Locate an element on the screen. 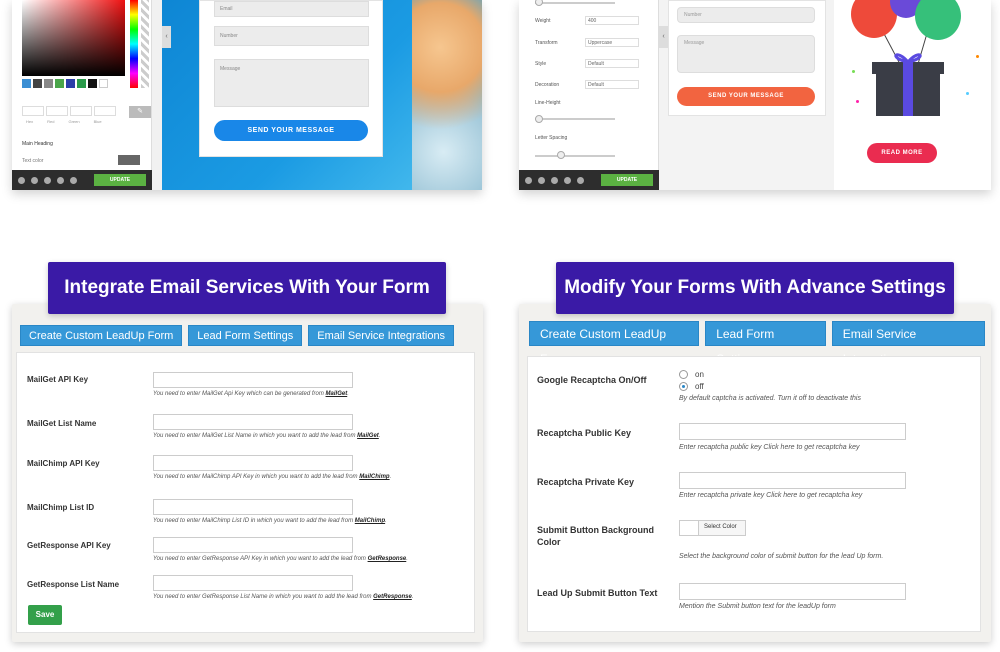  main-heading-label: Main Heading is located at coordinates (37, 144).